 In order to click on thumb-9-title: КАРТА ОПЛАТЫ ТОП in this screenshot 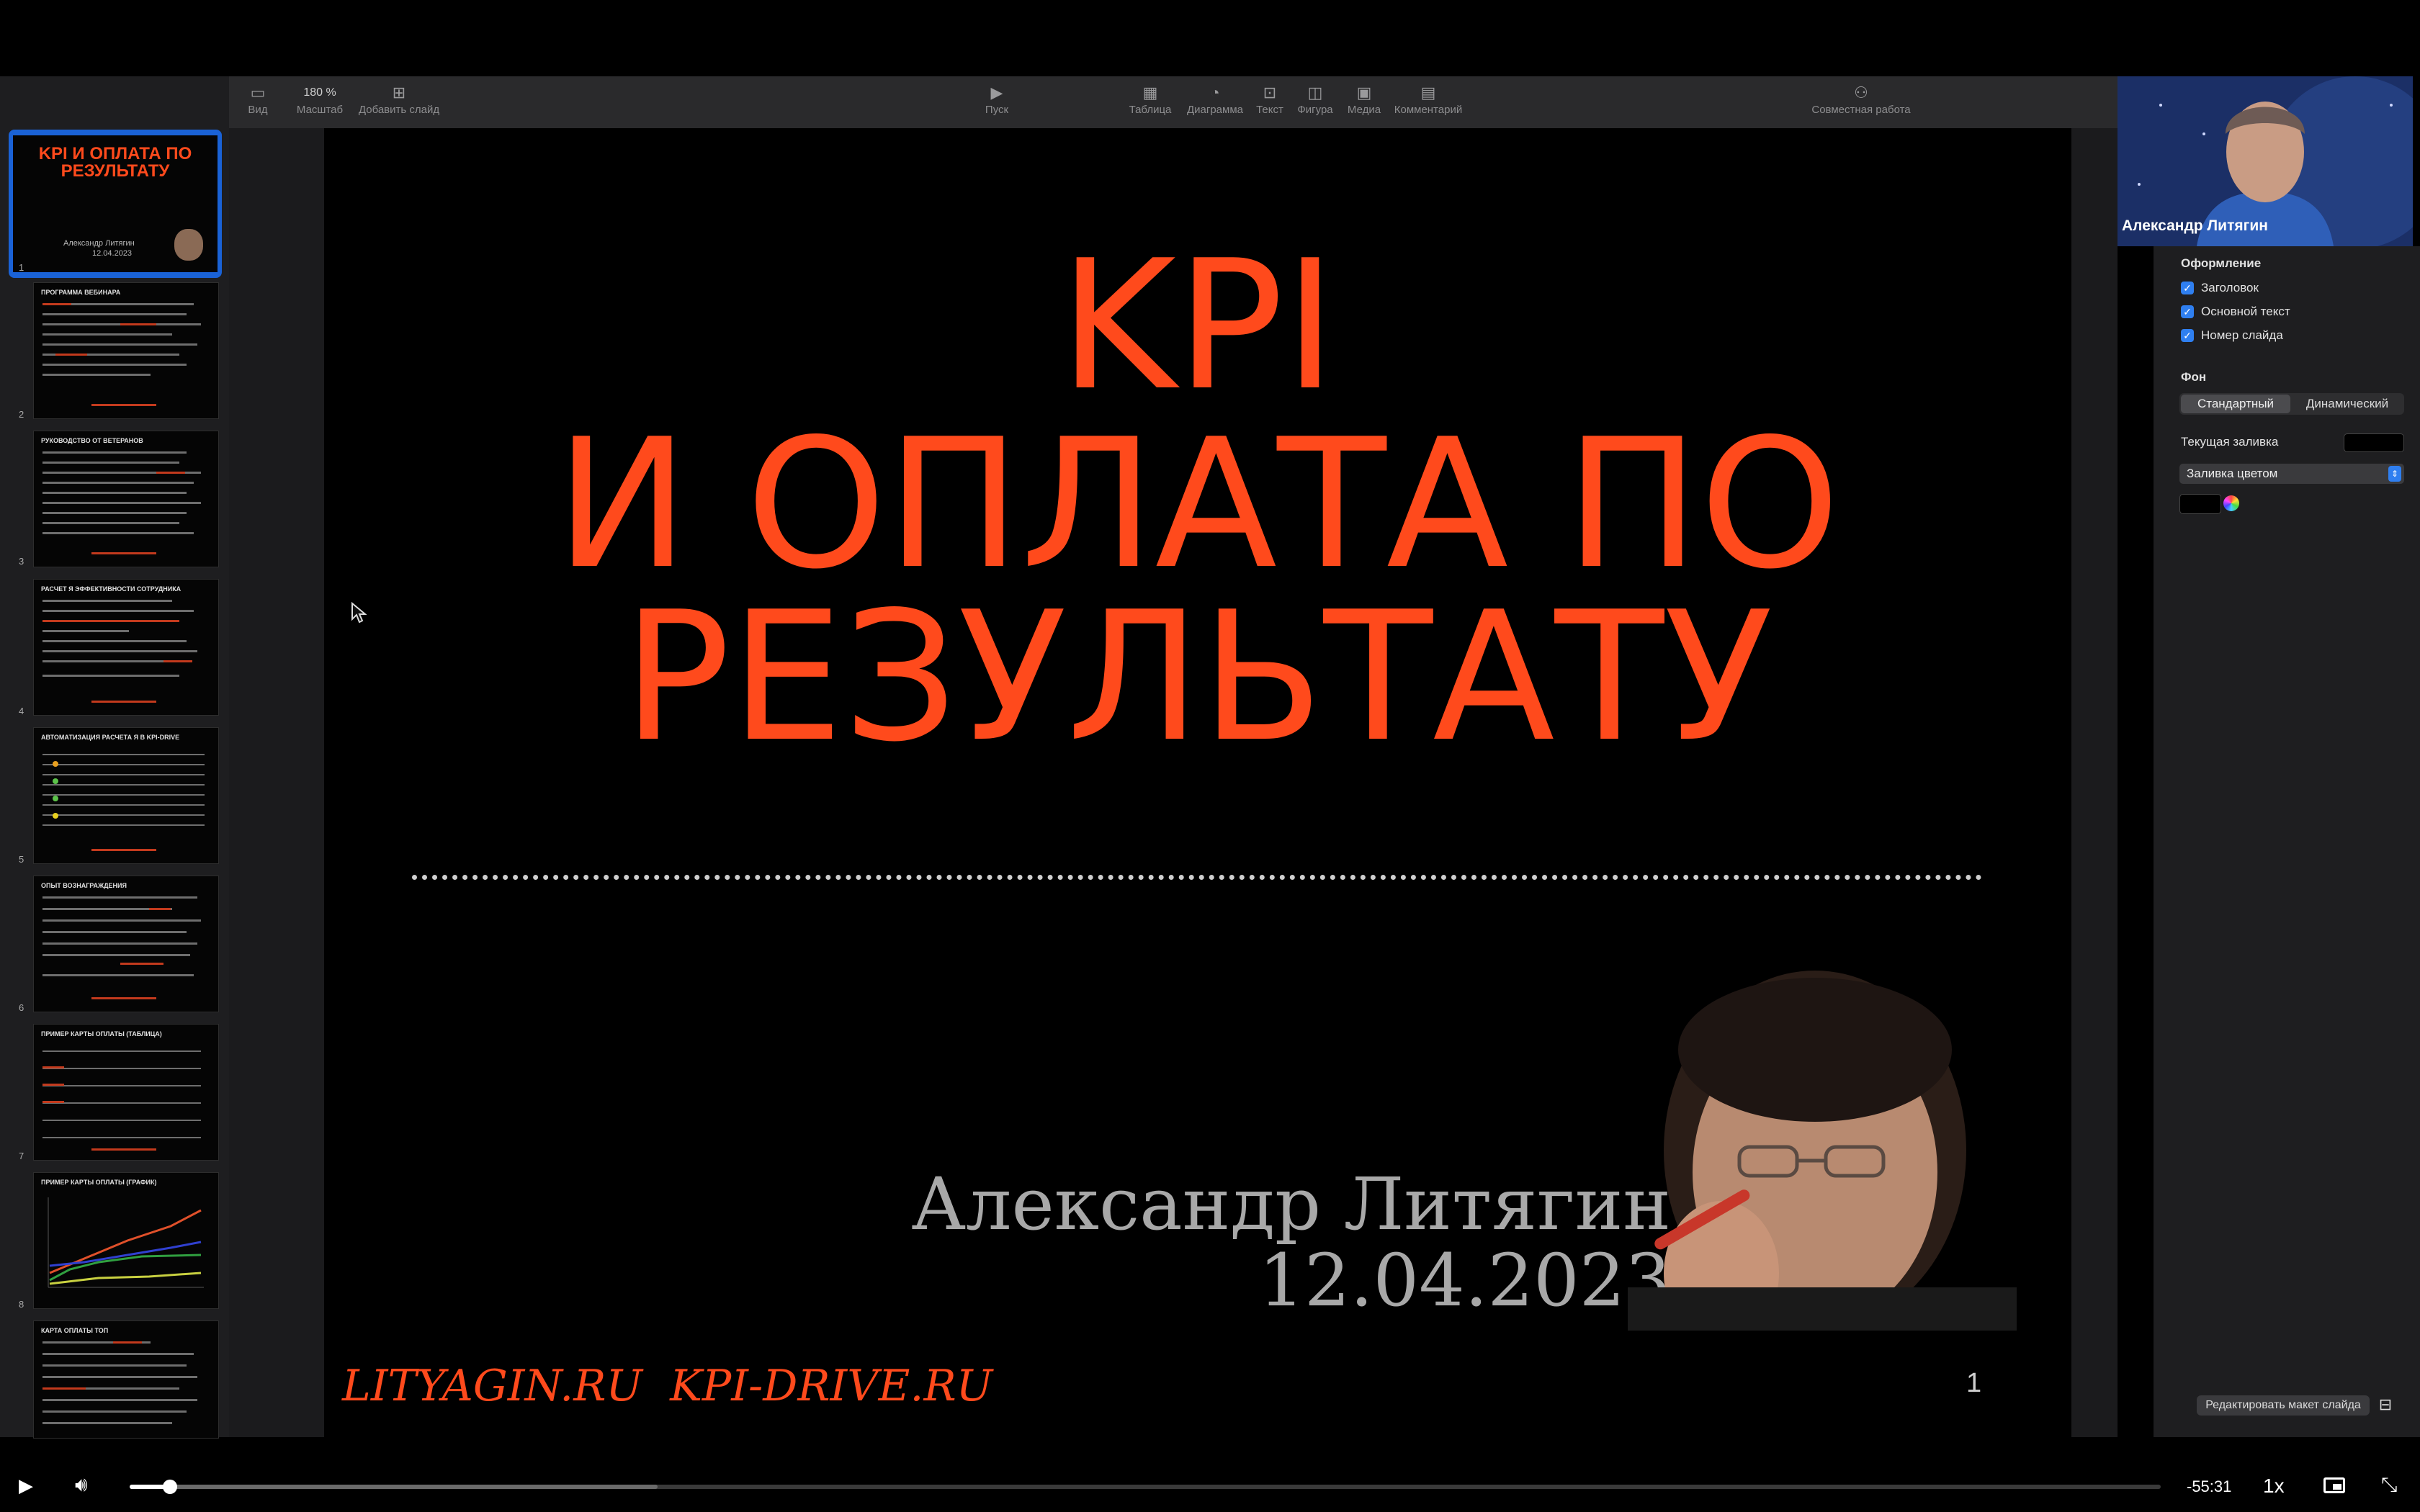, I will do `click(75, 1330)`.